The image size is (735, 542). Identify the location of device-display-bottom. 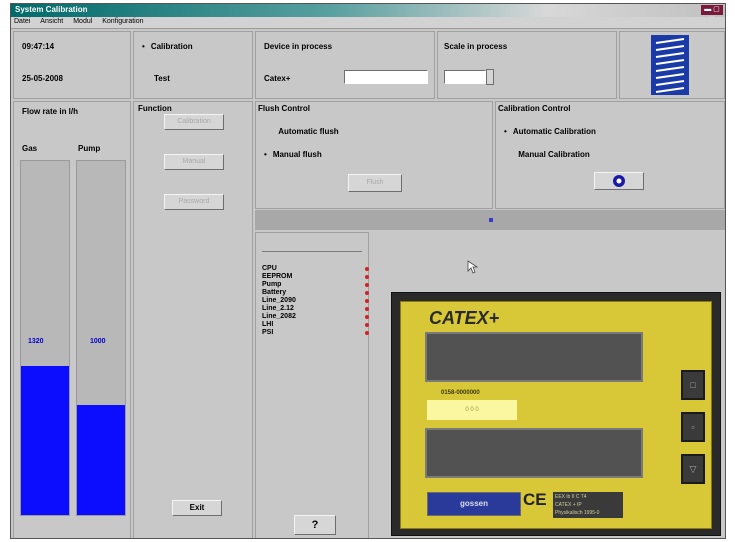
(534, 453).